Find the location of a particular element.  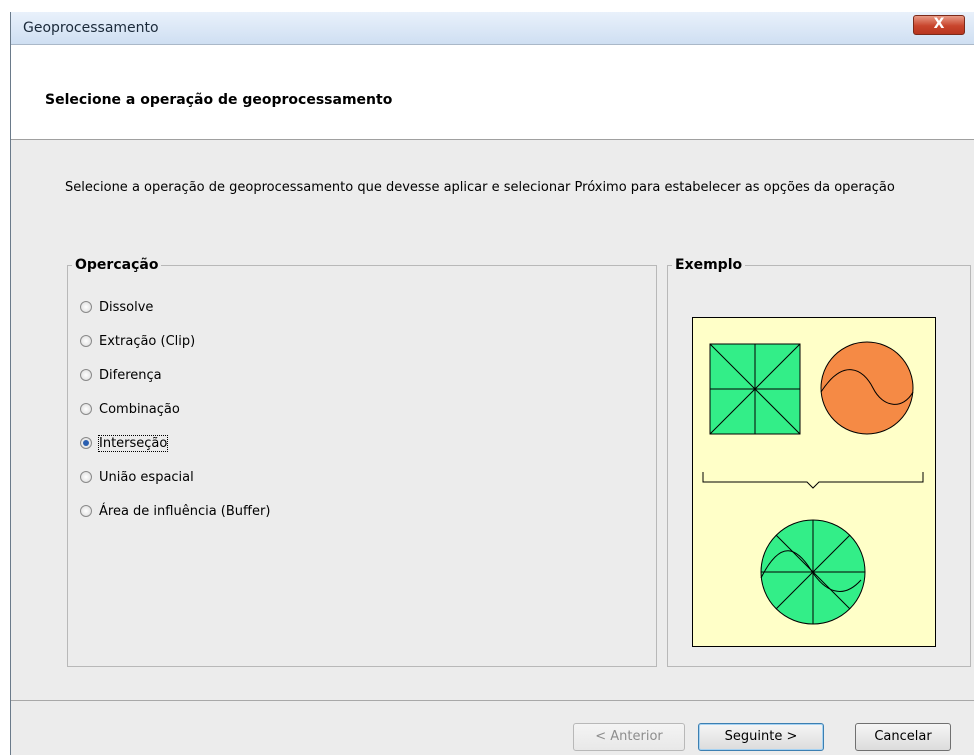

wizard-header: Selecione a operação de geoprocessamento is located at coordinates (492, 92).